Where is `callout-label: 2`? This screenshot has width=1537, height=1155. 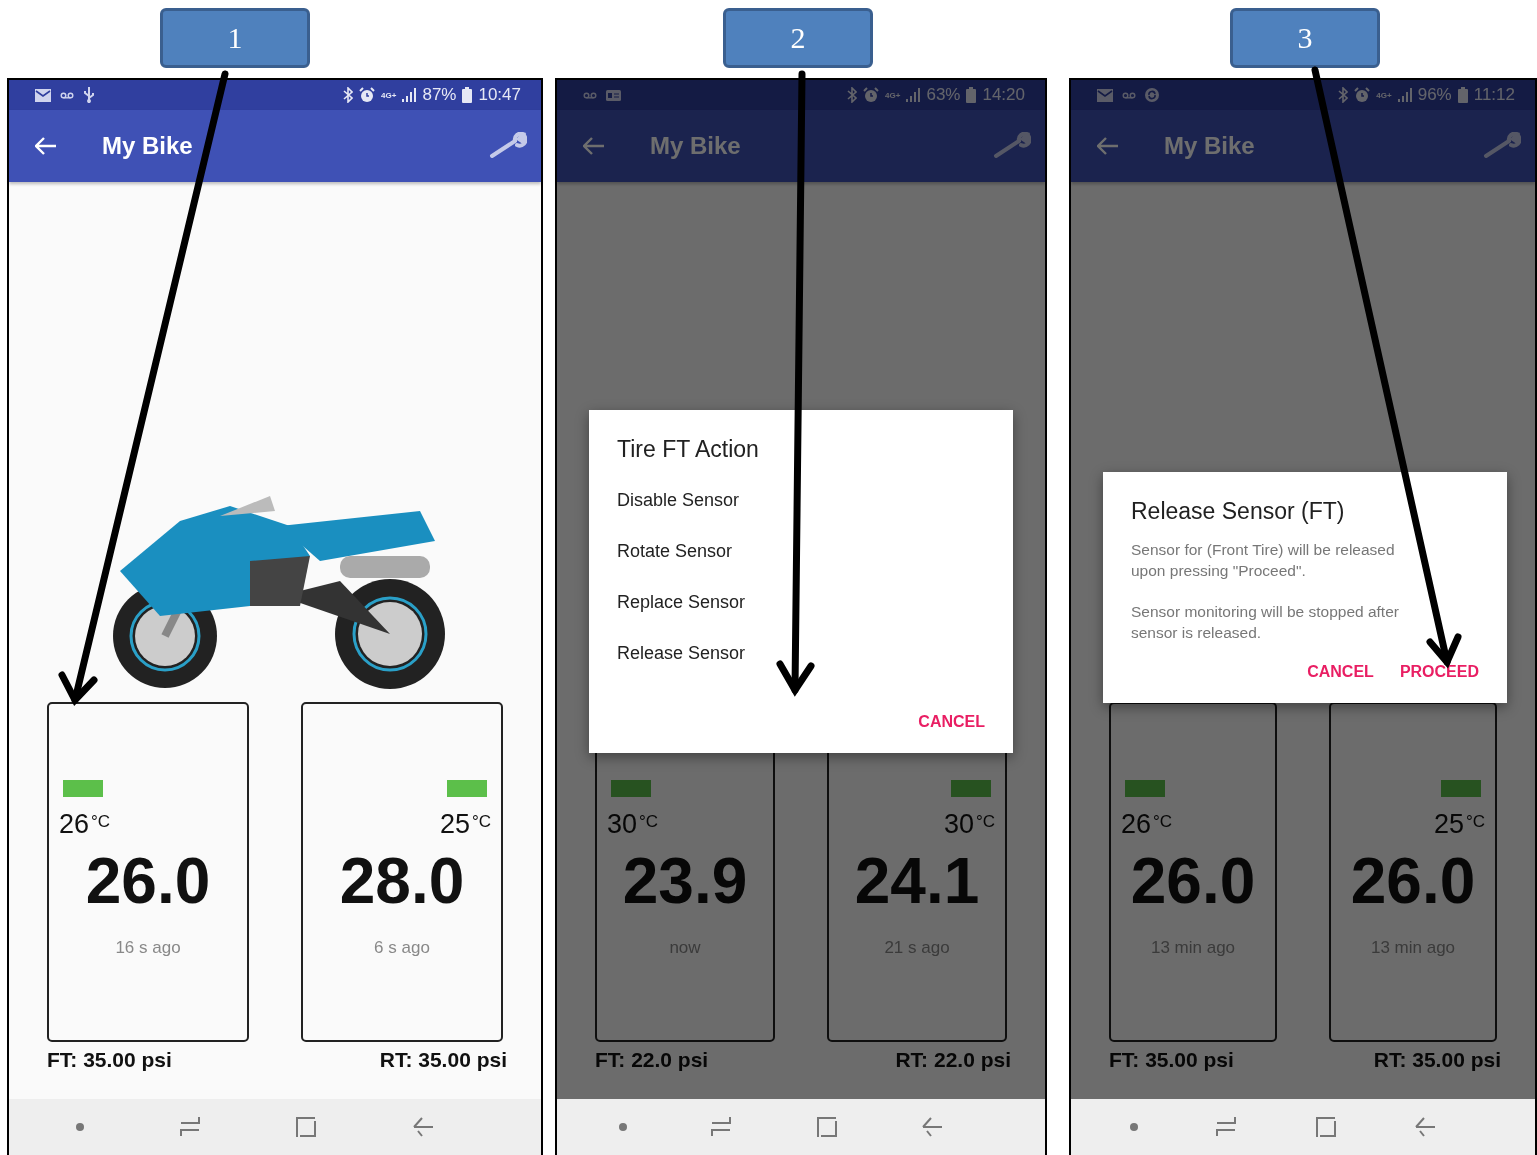 callout-label: 2 is located at coordinates (798, 38).